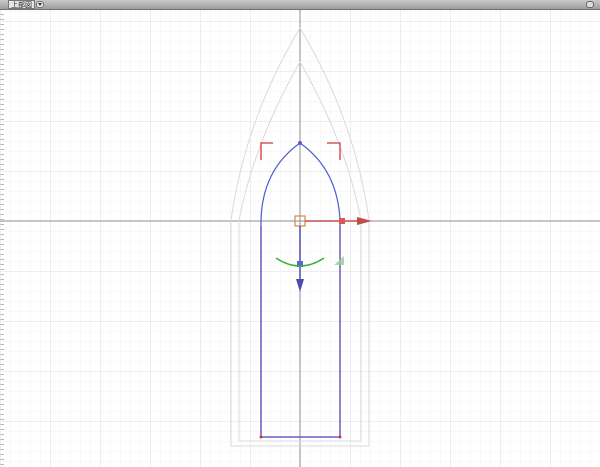 The height and width of the screenshot is (467, 600). I want to click on shape-vertex-bottom-left, so click(261, 437).